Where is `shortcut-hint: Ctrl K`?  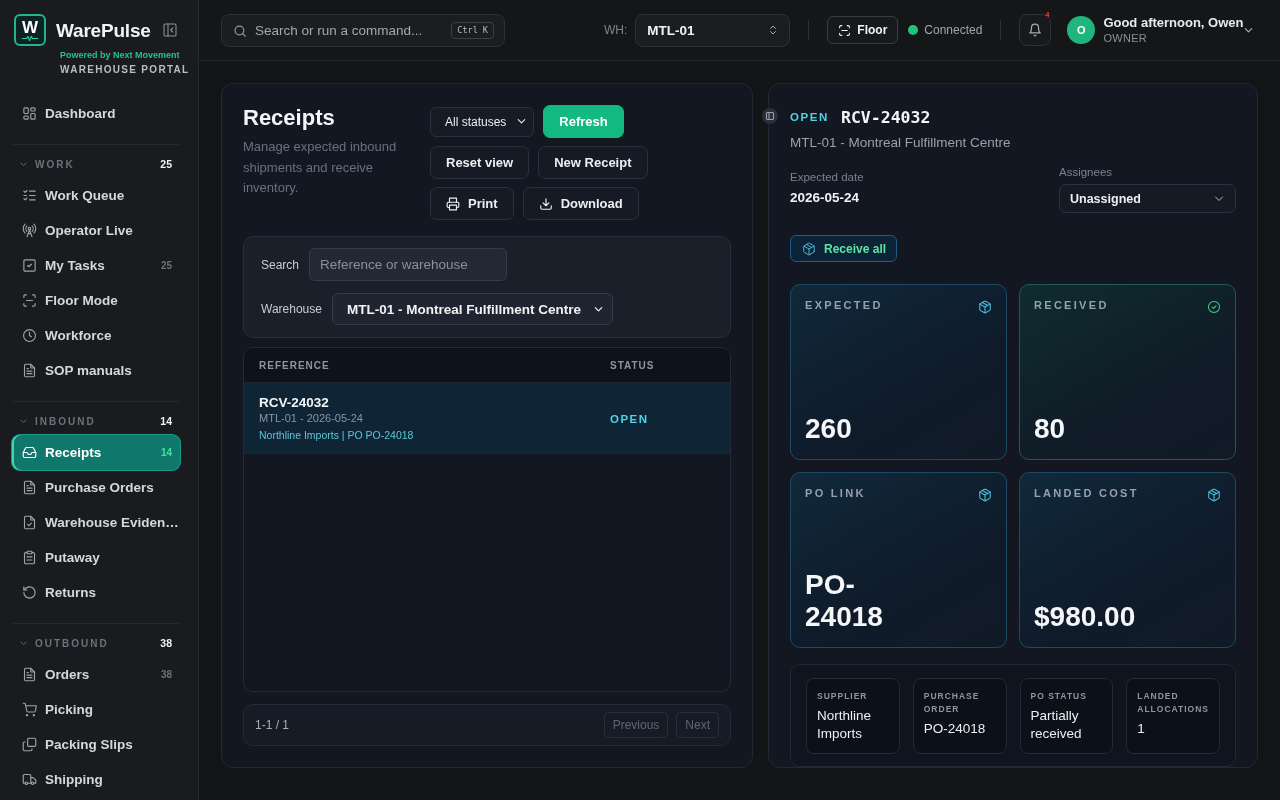 shortcut-hint: Ctrl K is located at coordinates (472, 30).